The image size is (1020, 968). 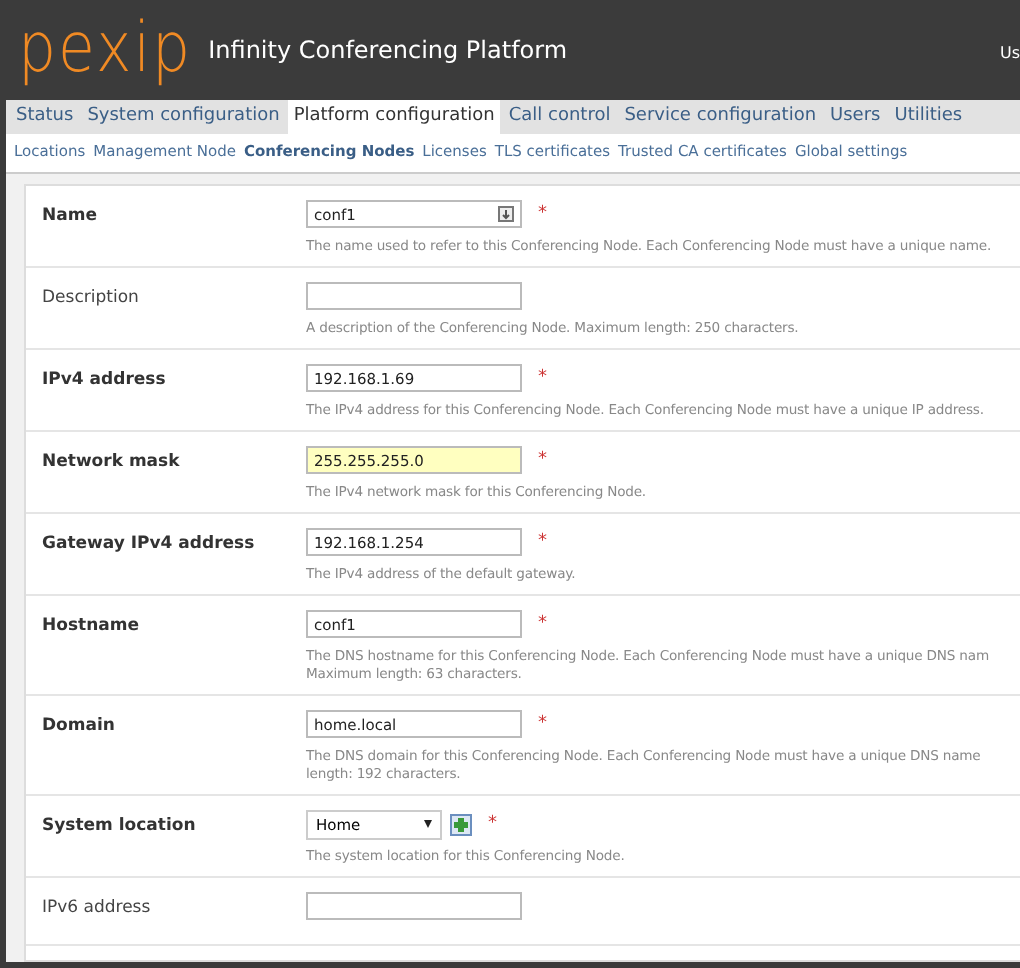 I want to click on nav-tab: System configuration, so click(x=183, y=117).